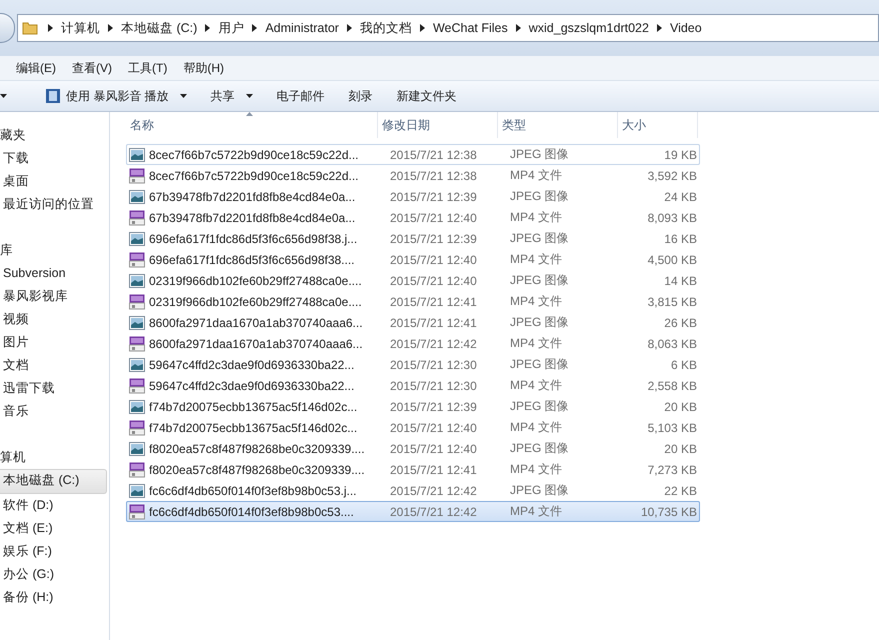 The image size is (879, 640). I want to click on file-row: 8600fa2971daa1670a1ab370740aaa6... 2015/7/21 12:42 MP4 文件 8,063 KB, so click(413, 343).